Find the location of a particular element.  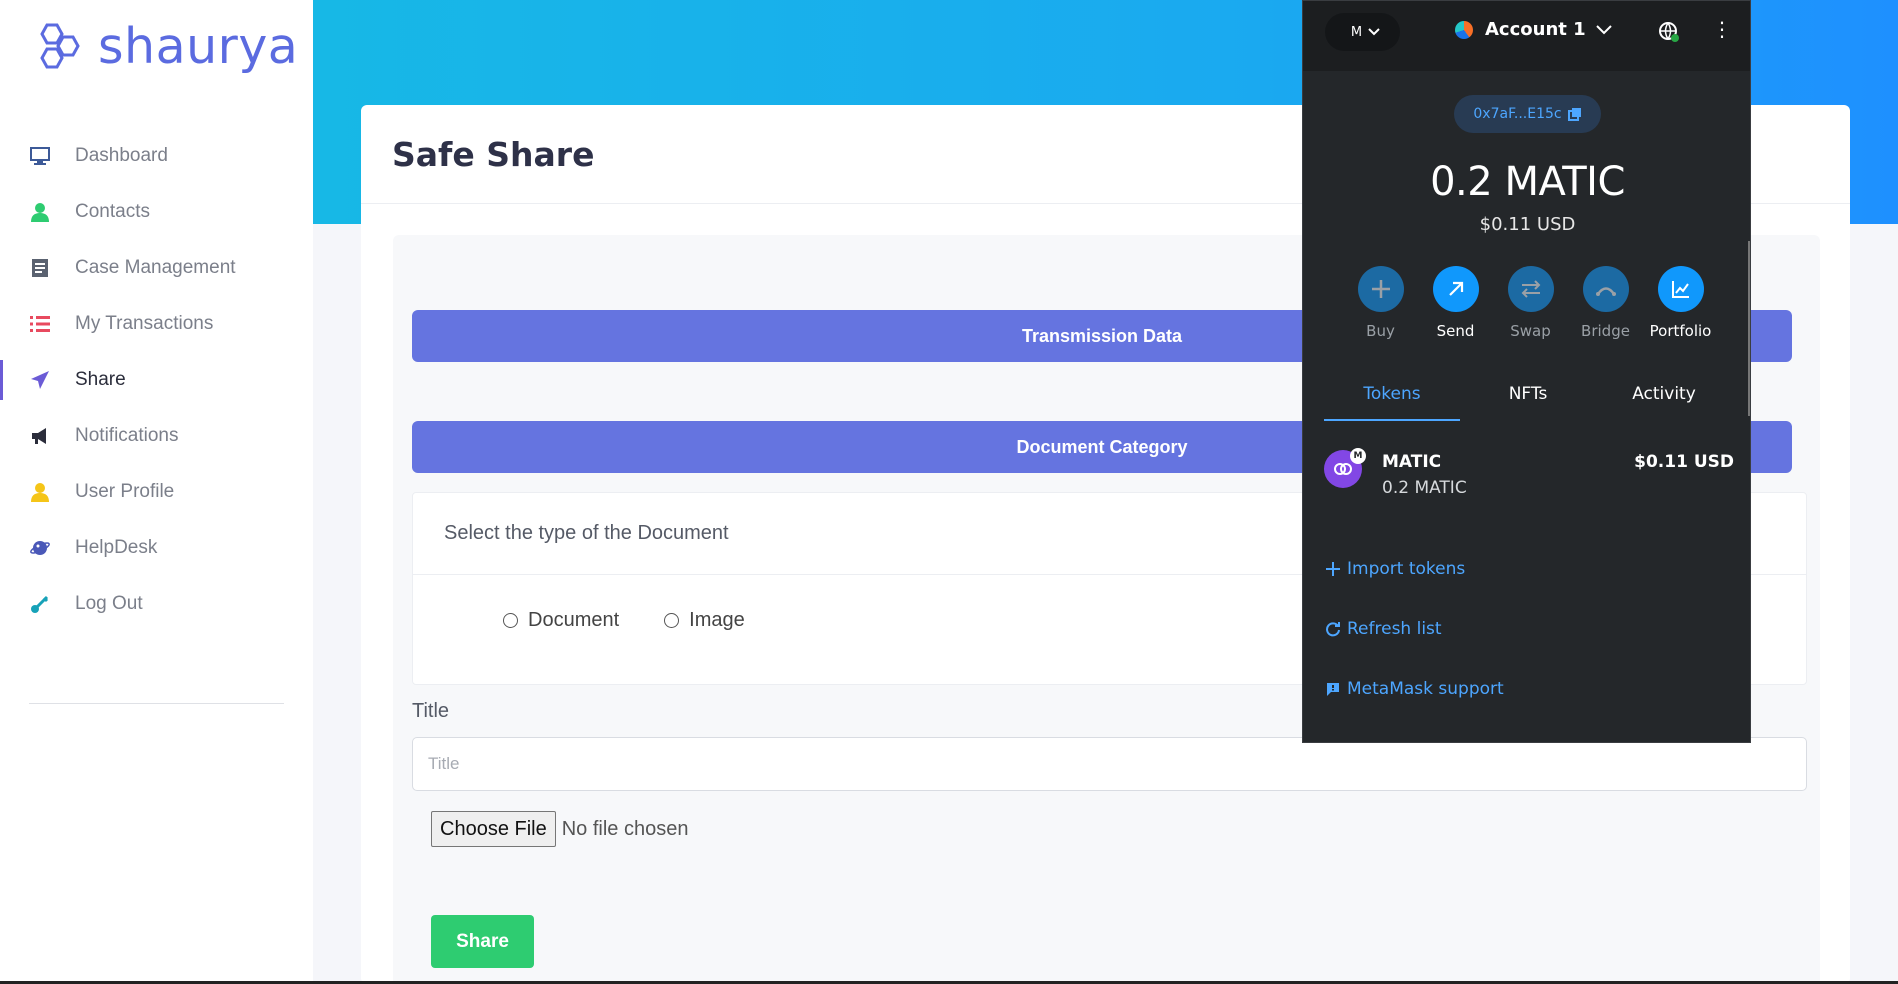

tab-activity: Activity is located at coordinates (1664, 396).